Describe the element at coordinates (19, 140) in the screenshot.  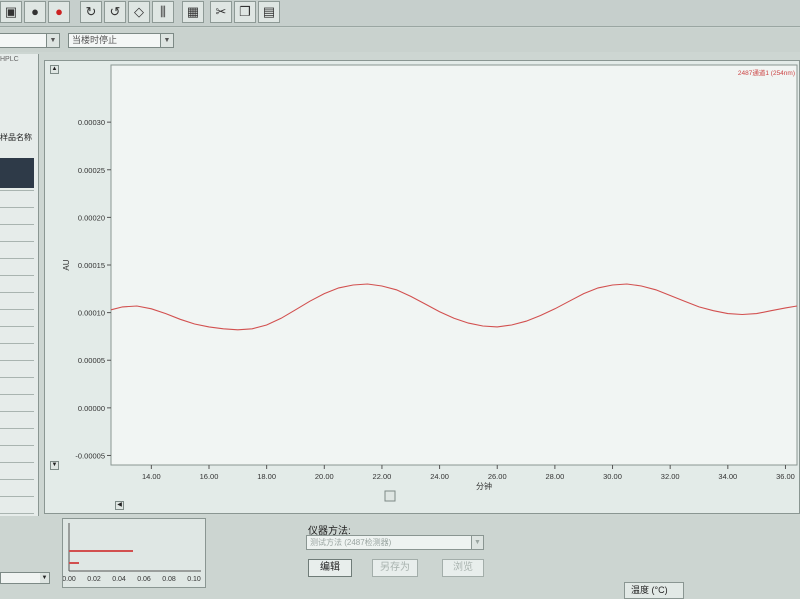
I see `sample-name-column-header: 样品名称` at that location.